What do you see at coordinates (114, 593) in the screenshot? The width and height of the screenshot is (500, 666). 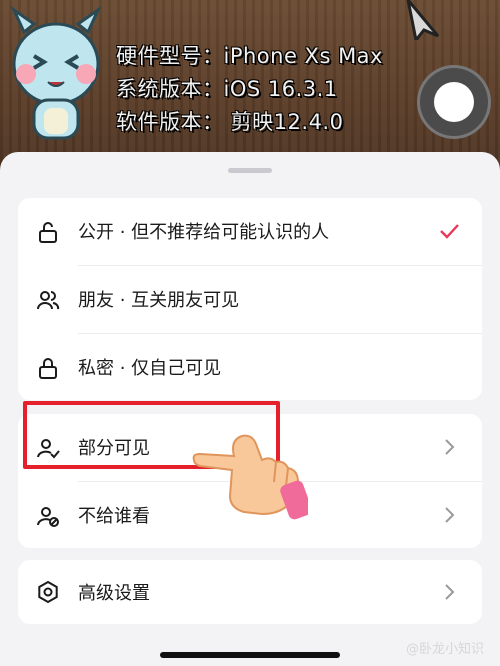 I see `advanced-settings-label: 高级设置` at bounding box center [114, 593].